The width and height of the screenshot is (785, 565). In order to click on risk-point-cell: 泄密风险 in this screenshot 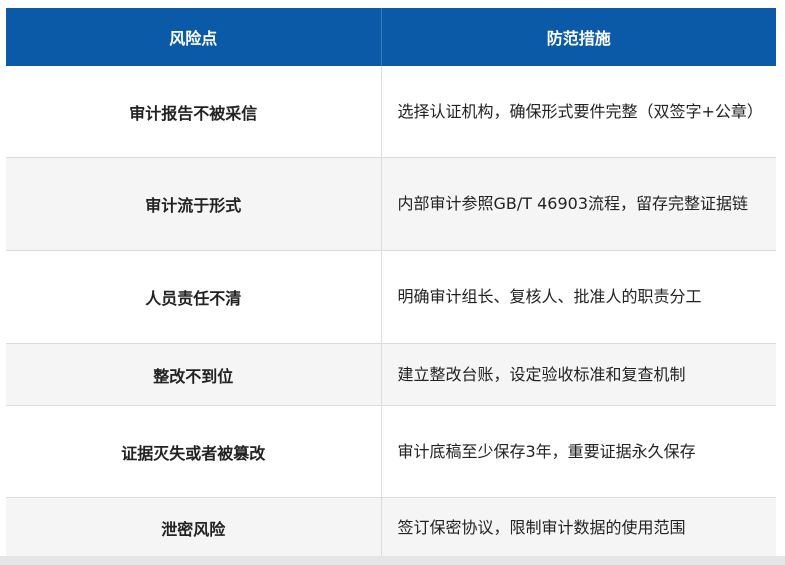, I will do `click(194, 527)`.